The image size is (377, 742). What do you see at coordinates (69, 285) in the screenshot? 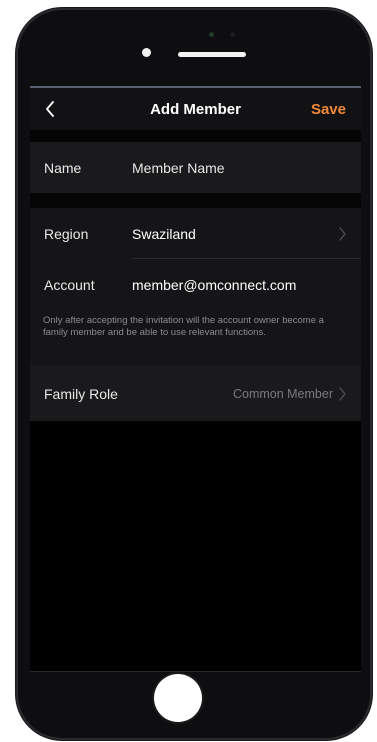
I see `account-label: Account` at bounding box center [69, 285].